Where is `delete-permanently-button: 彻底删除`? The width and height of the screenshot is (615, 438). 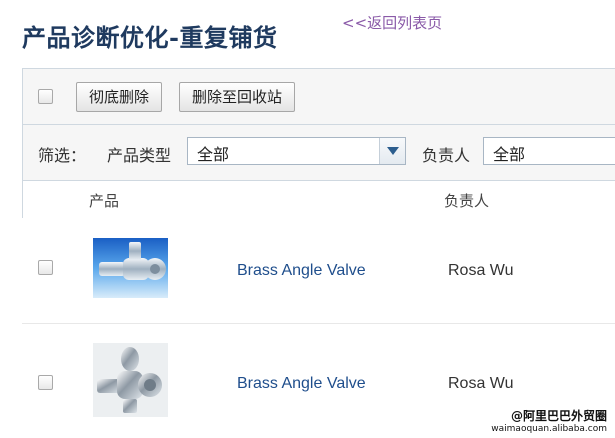
delete-permanently-button: 彻底删除 is located at coordinates (119, 97).